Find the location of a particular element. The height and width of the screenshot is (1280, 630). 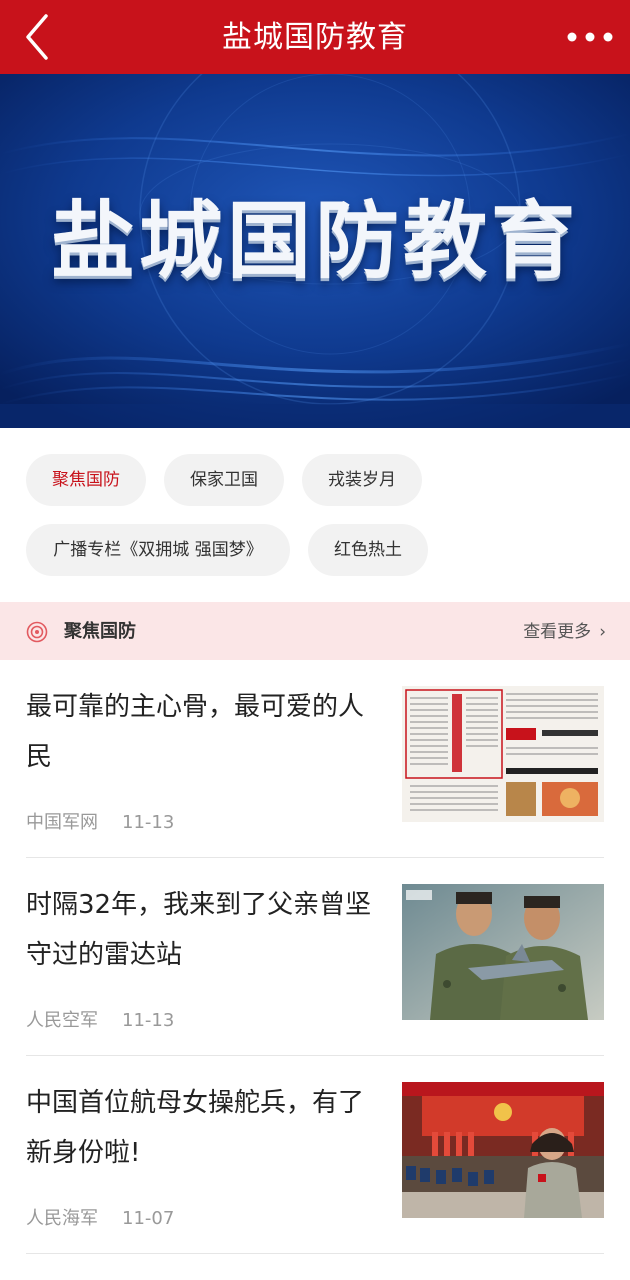

soldiers-photo is located at coordinates (503, 952).